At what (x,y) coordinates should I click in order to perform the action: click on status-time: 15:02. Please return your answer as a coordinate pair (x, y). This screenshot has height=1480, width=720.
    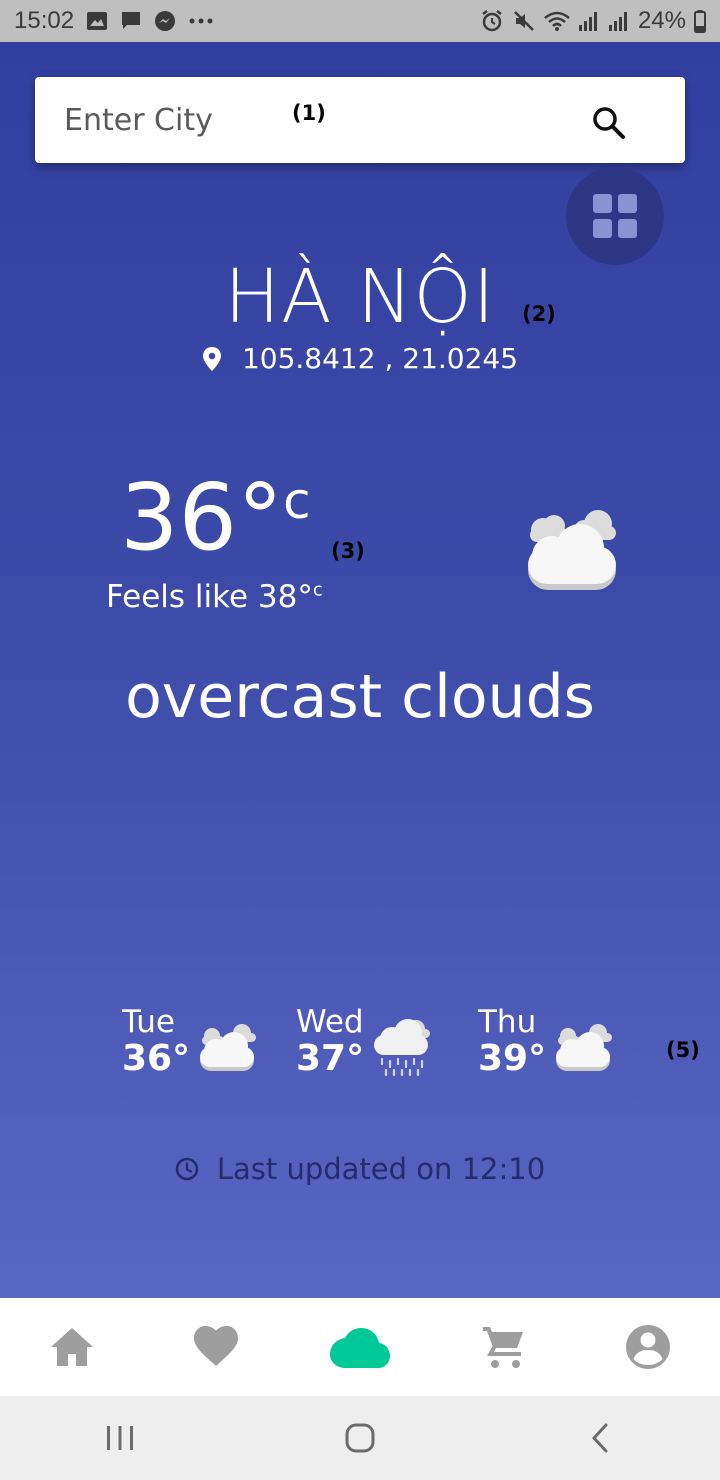
    Looking at the image, I should click on (44, 20).